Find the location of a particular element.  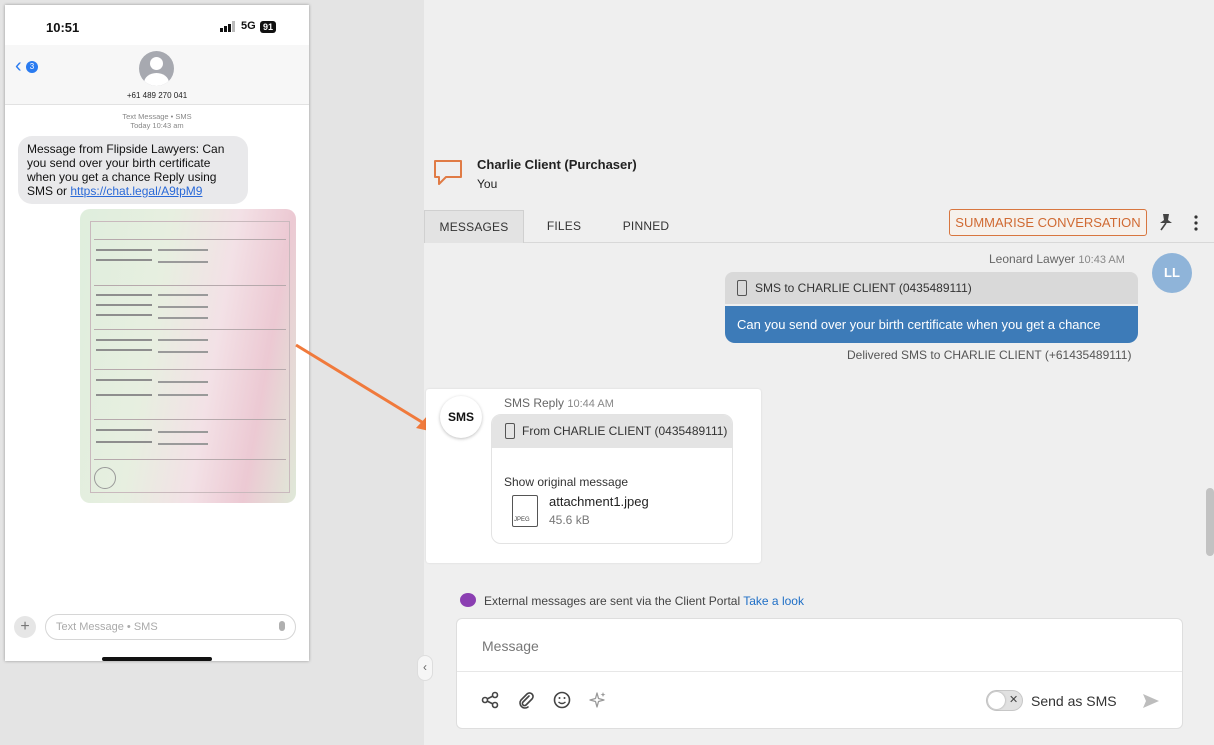

plus-button: + is located at coordinates (25, 627).